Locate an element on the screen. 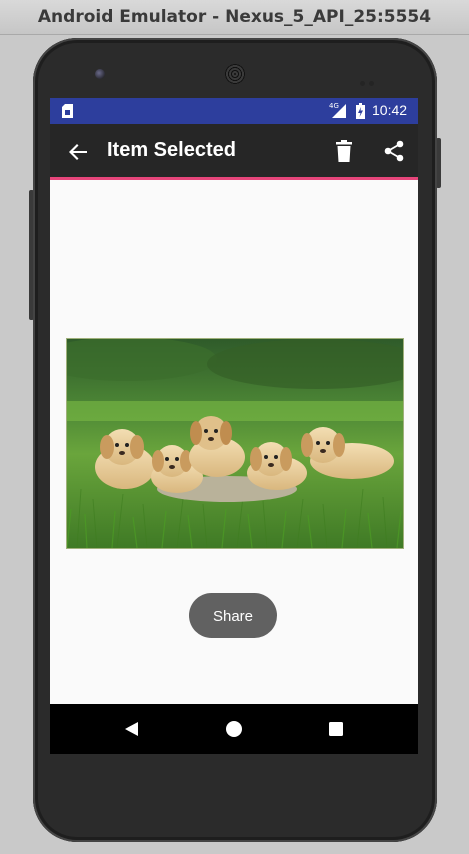 The image size is (469, 854). share-button: Share is located at coordinates (233, 615).